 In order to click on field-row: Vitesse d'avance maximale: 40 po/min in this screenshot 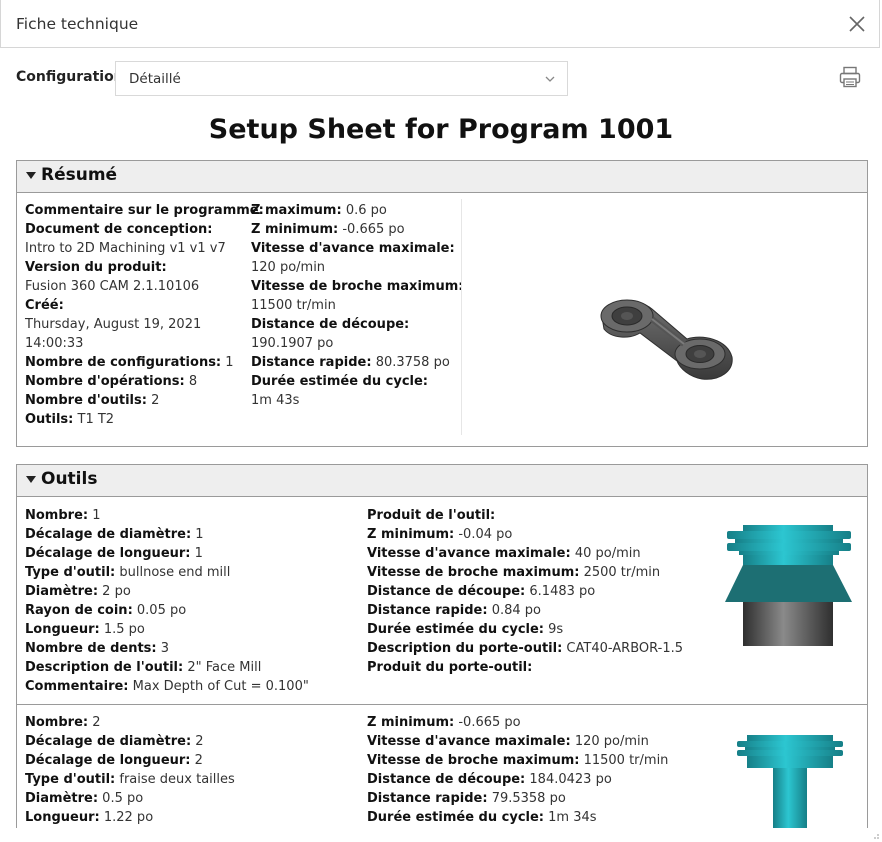, I will do `click(525, 553)`.